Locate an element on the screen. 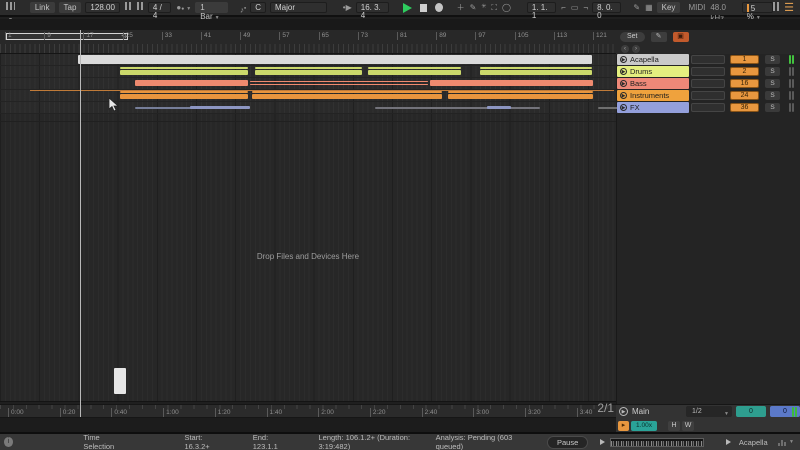  scale-icon: ♪● is located at coordinates (243, 8).